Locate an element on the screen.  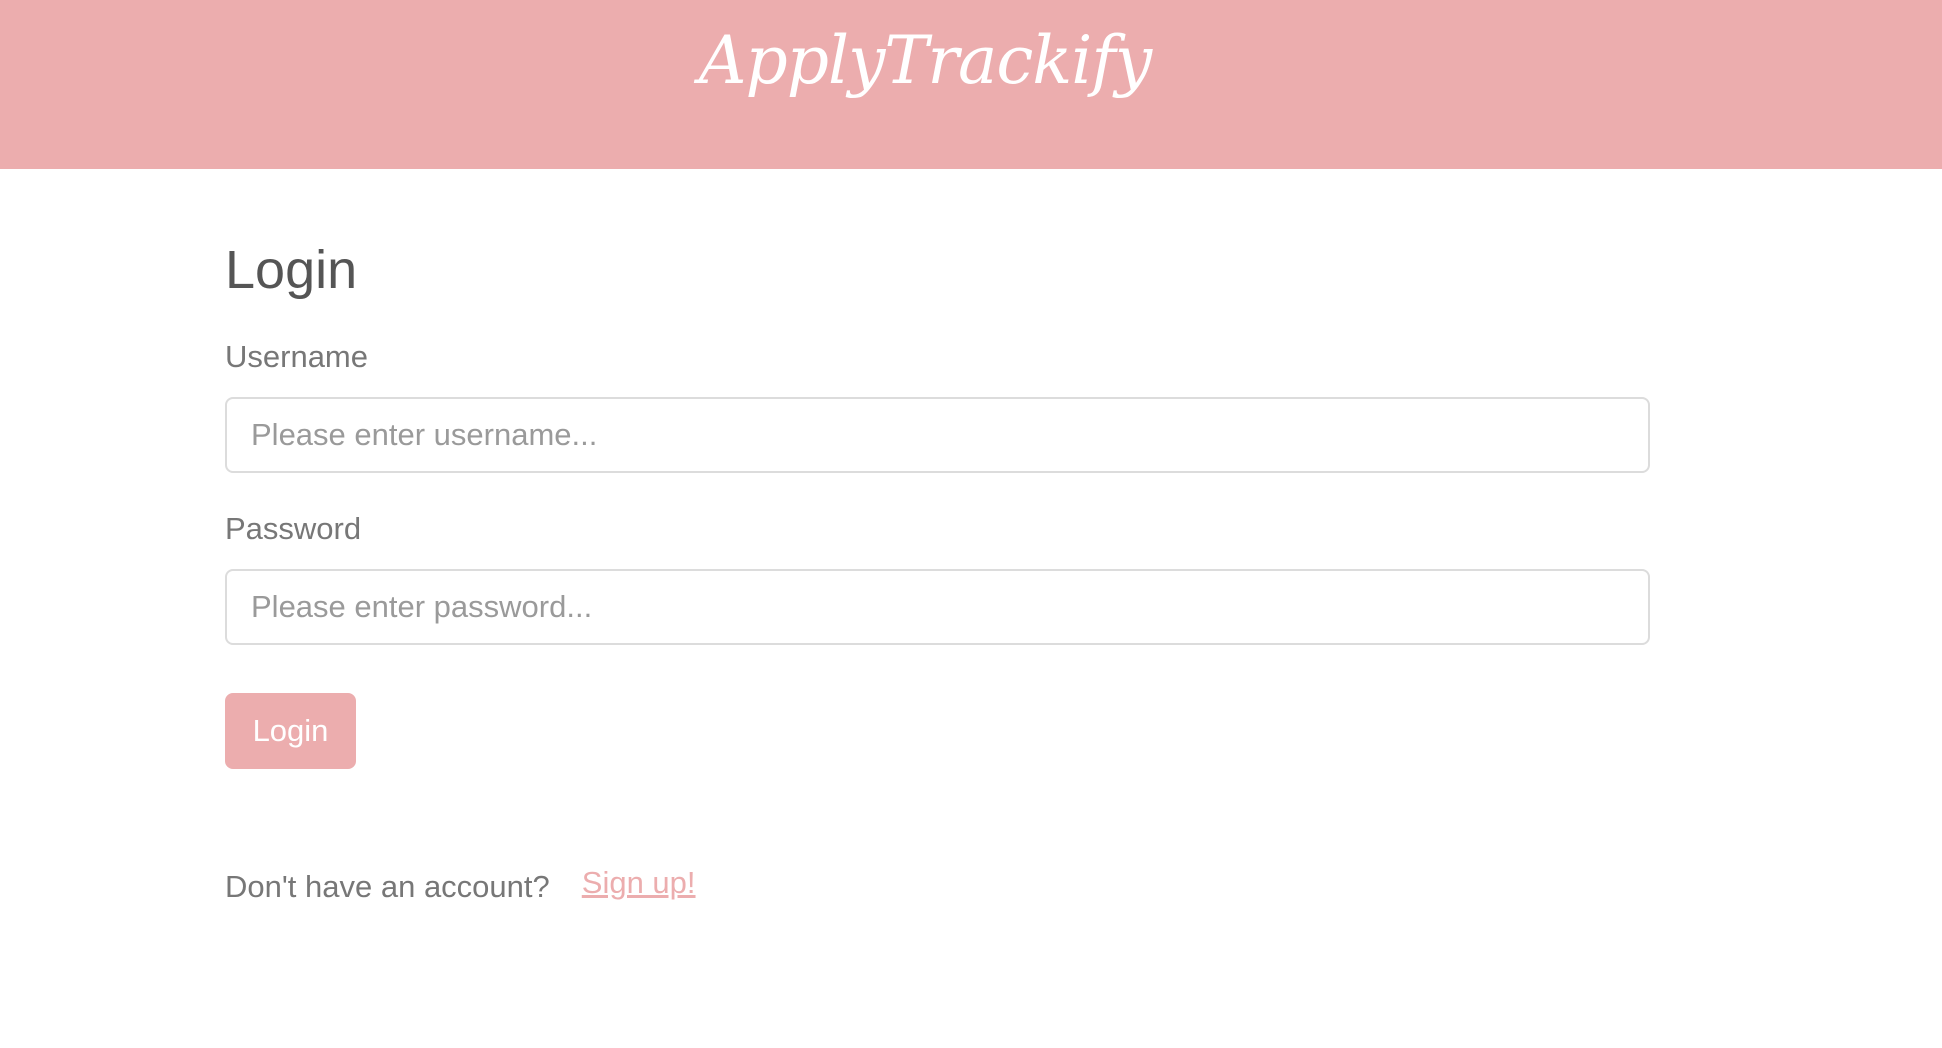
brand-logo: ApplyTrackify is located at coordinates (925, 60).